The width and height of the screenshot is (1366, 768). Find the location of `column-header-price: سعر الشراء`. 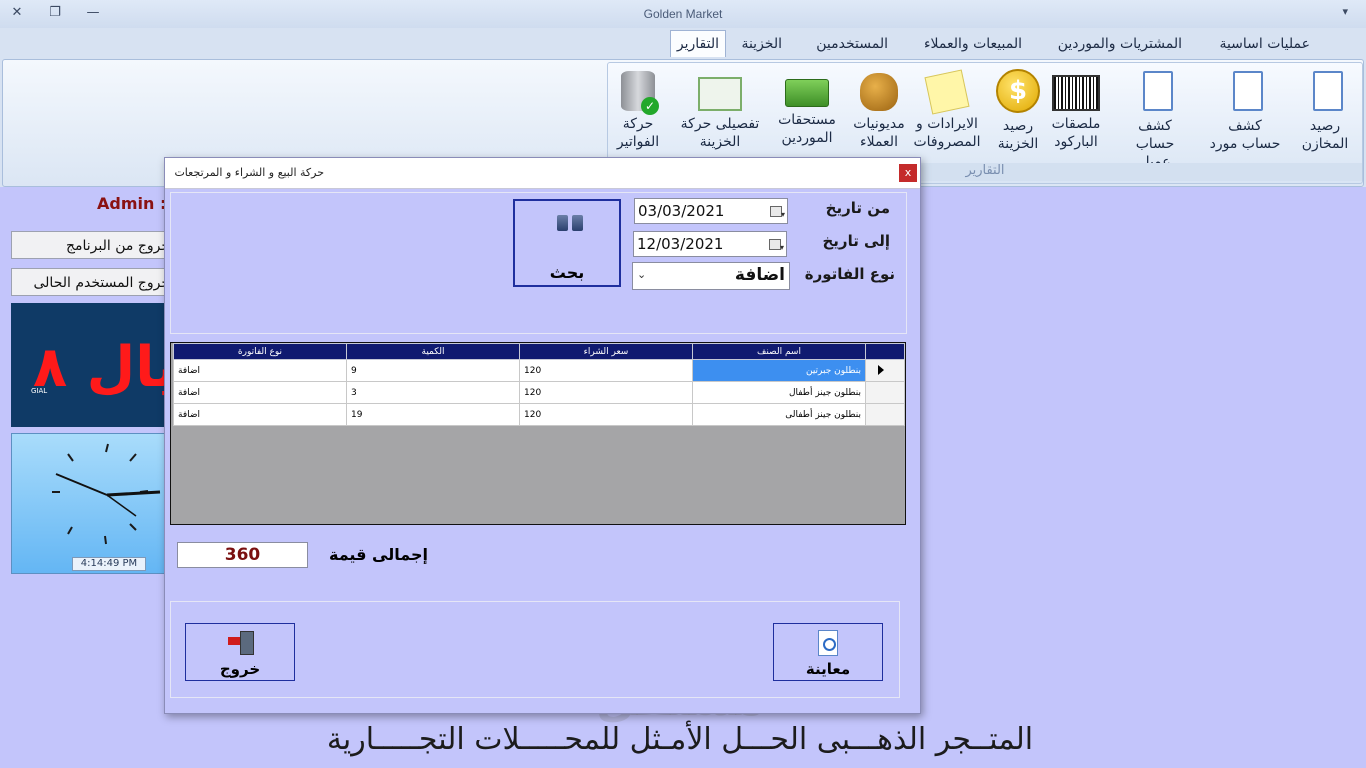

column-header-price: سعر الشراء is located at coordinates (606, 351).